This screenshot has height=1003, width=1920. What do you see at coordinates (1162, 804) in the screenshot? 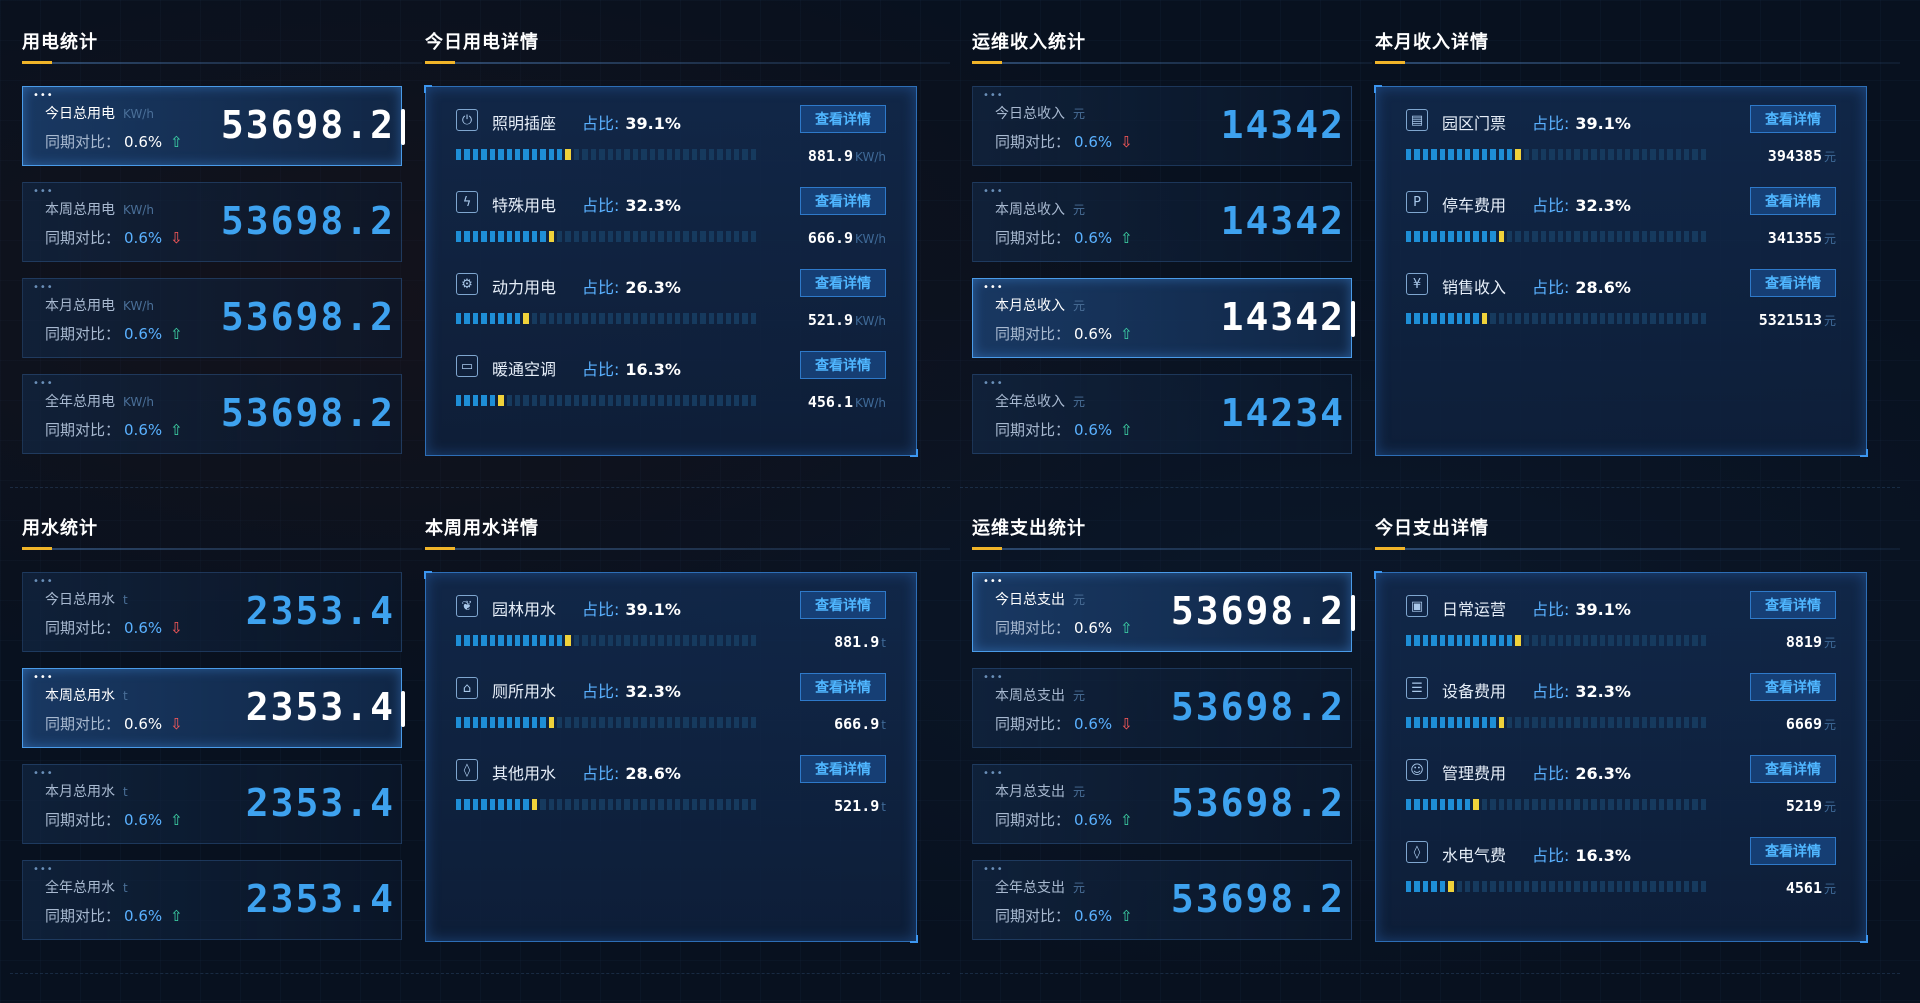
I see `stat-card: ••• 本月总支出元同期对比： 0.6% ⇧ 53698.2` at bounding box center [1162, 804].